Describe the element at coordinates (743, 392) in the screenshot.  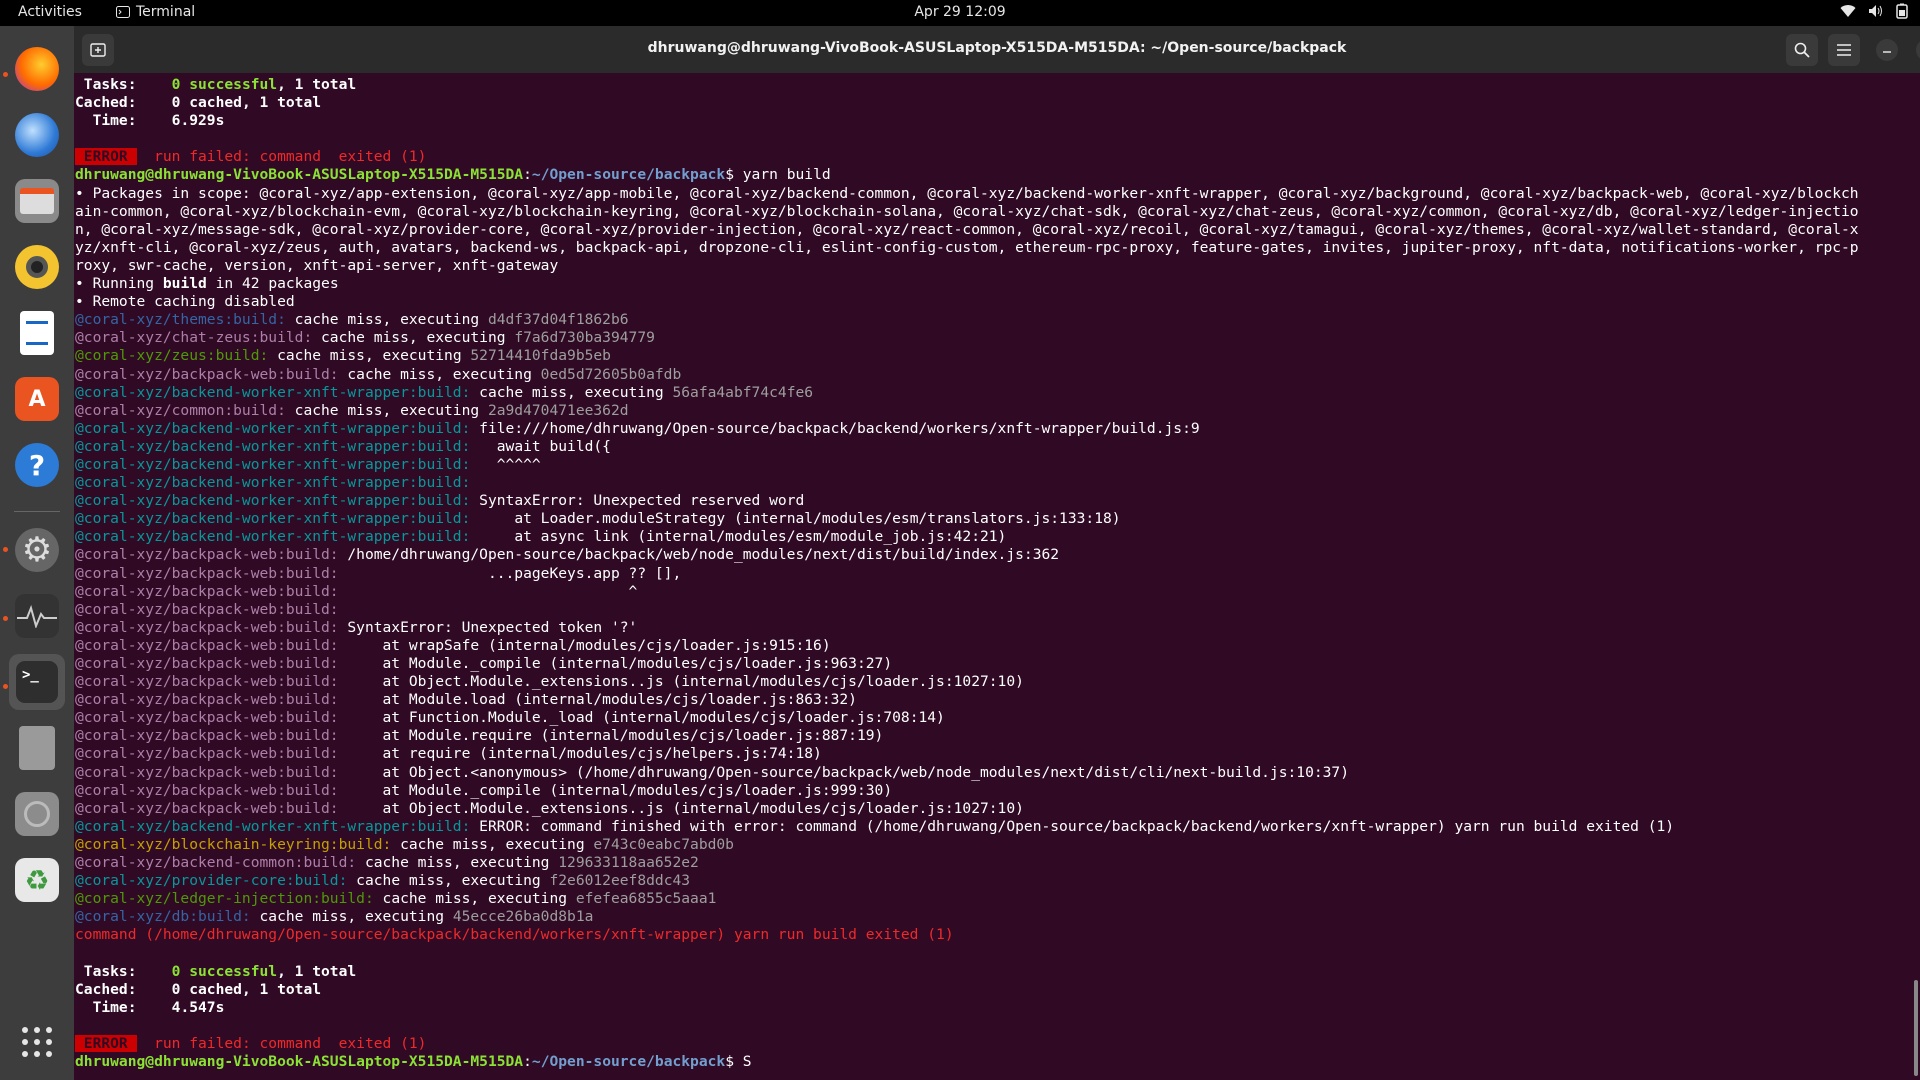
I see `terminal-text: 56afa4abf74c4fe6` at that location.